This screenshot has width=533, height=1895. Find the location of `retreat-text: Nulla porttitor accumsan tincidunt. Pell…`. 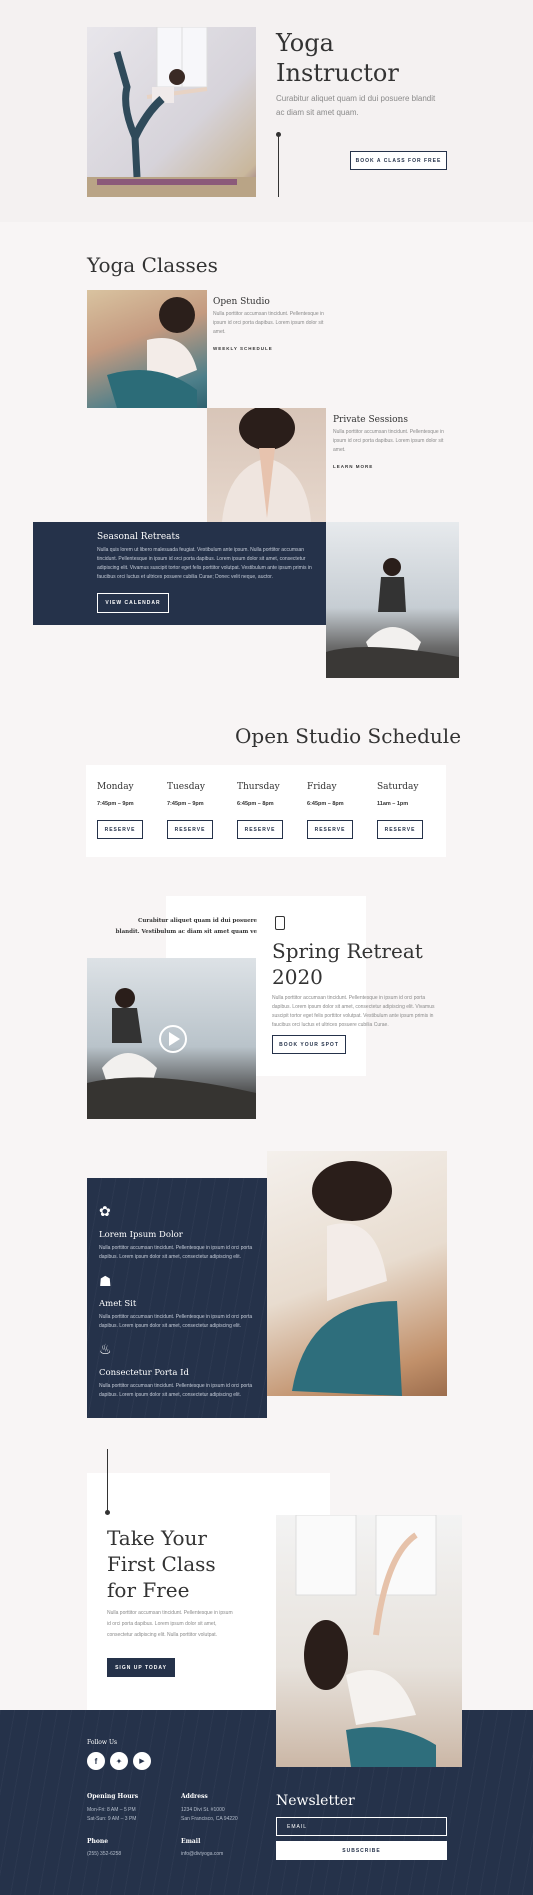

retreat-text: Nulla porttitor accumsan tincidunt. Pell… is located at coordinates (353, 1011).